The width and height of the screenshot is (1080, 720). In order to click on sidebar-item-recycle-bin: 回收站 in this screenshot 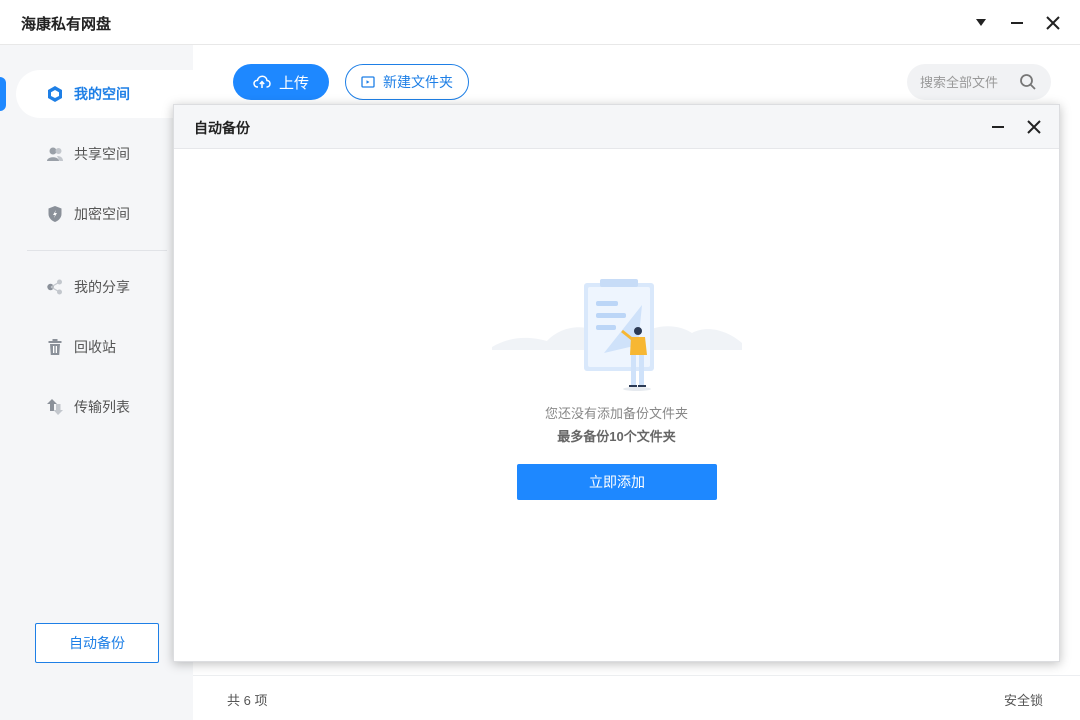, I will do `click(104, 347)`.